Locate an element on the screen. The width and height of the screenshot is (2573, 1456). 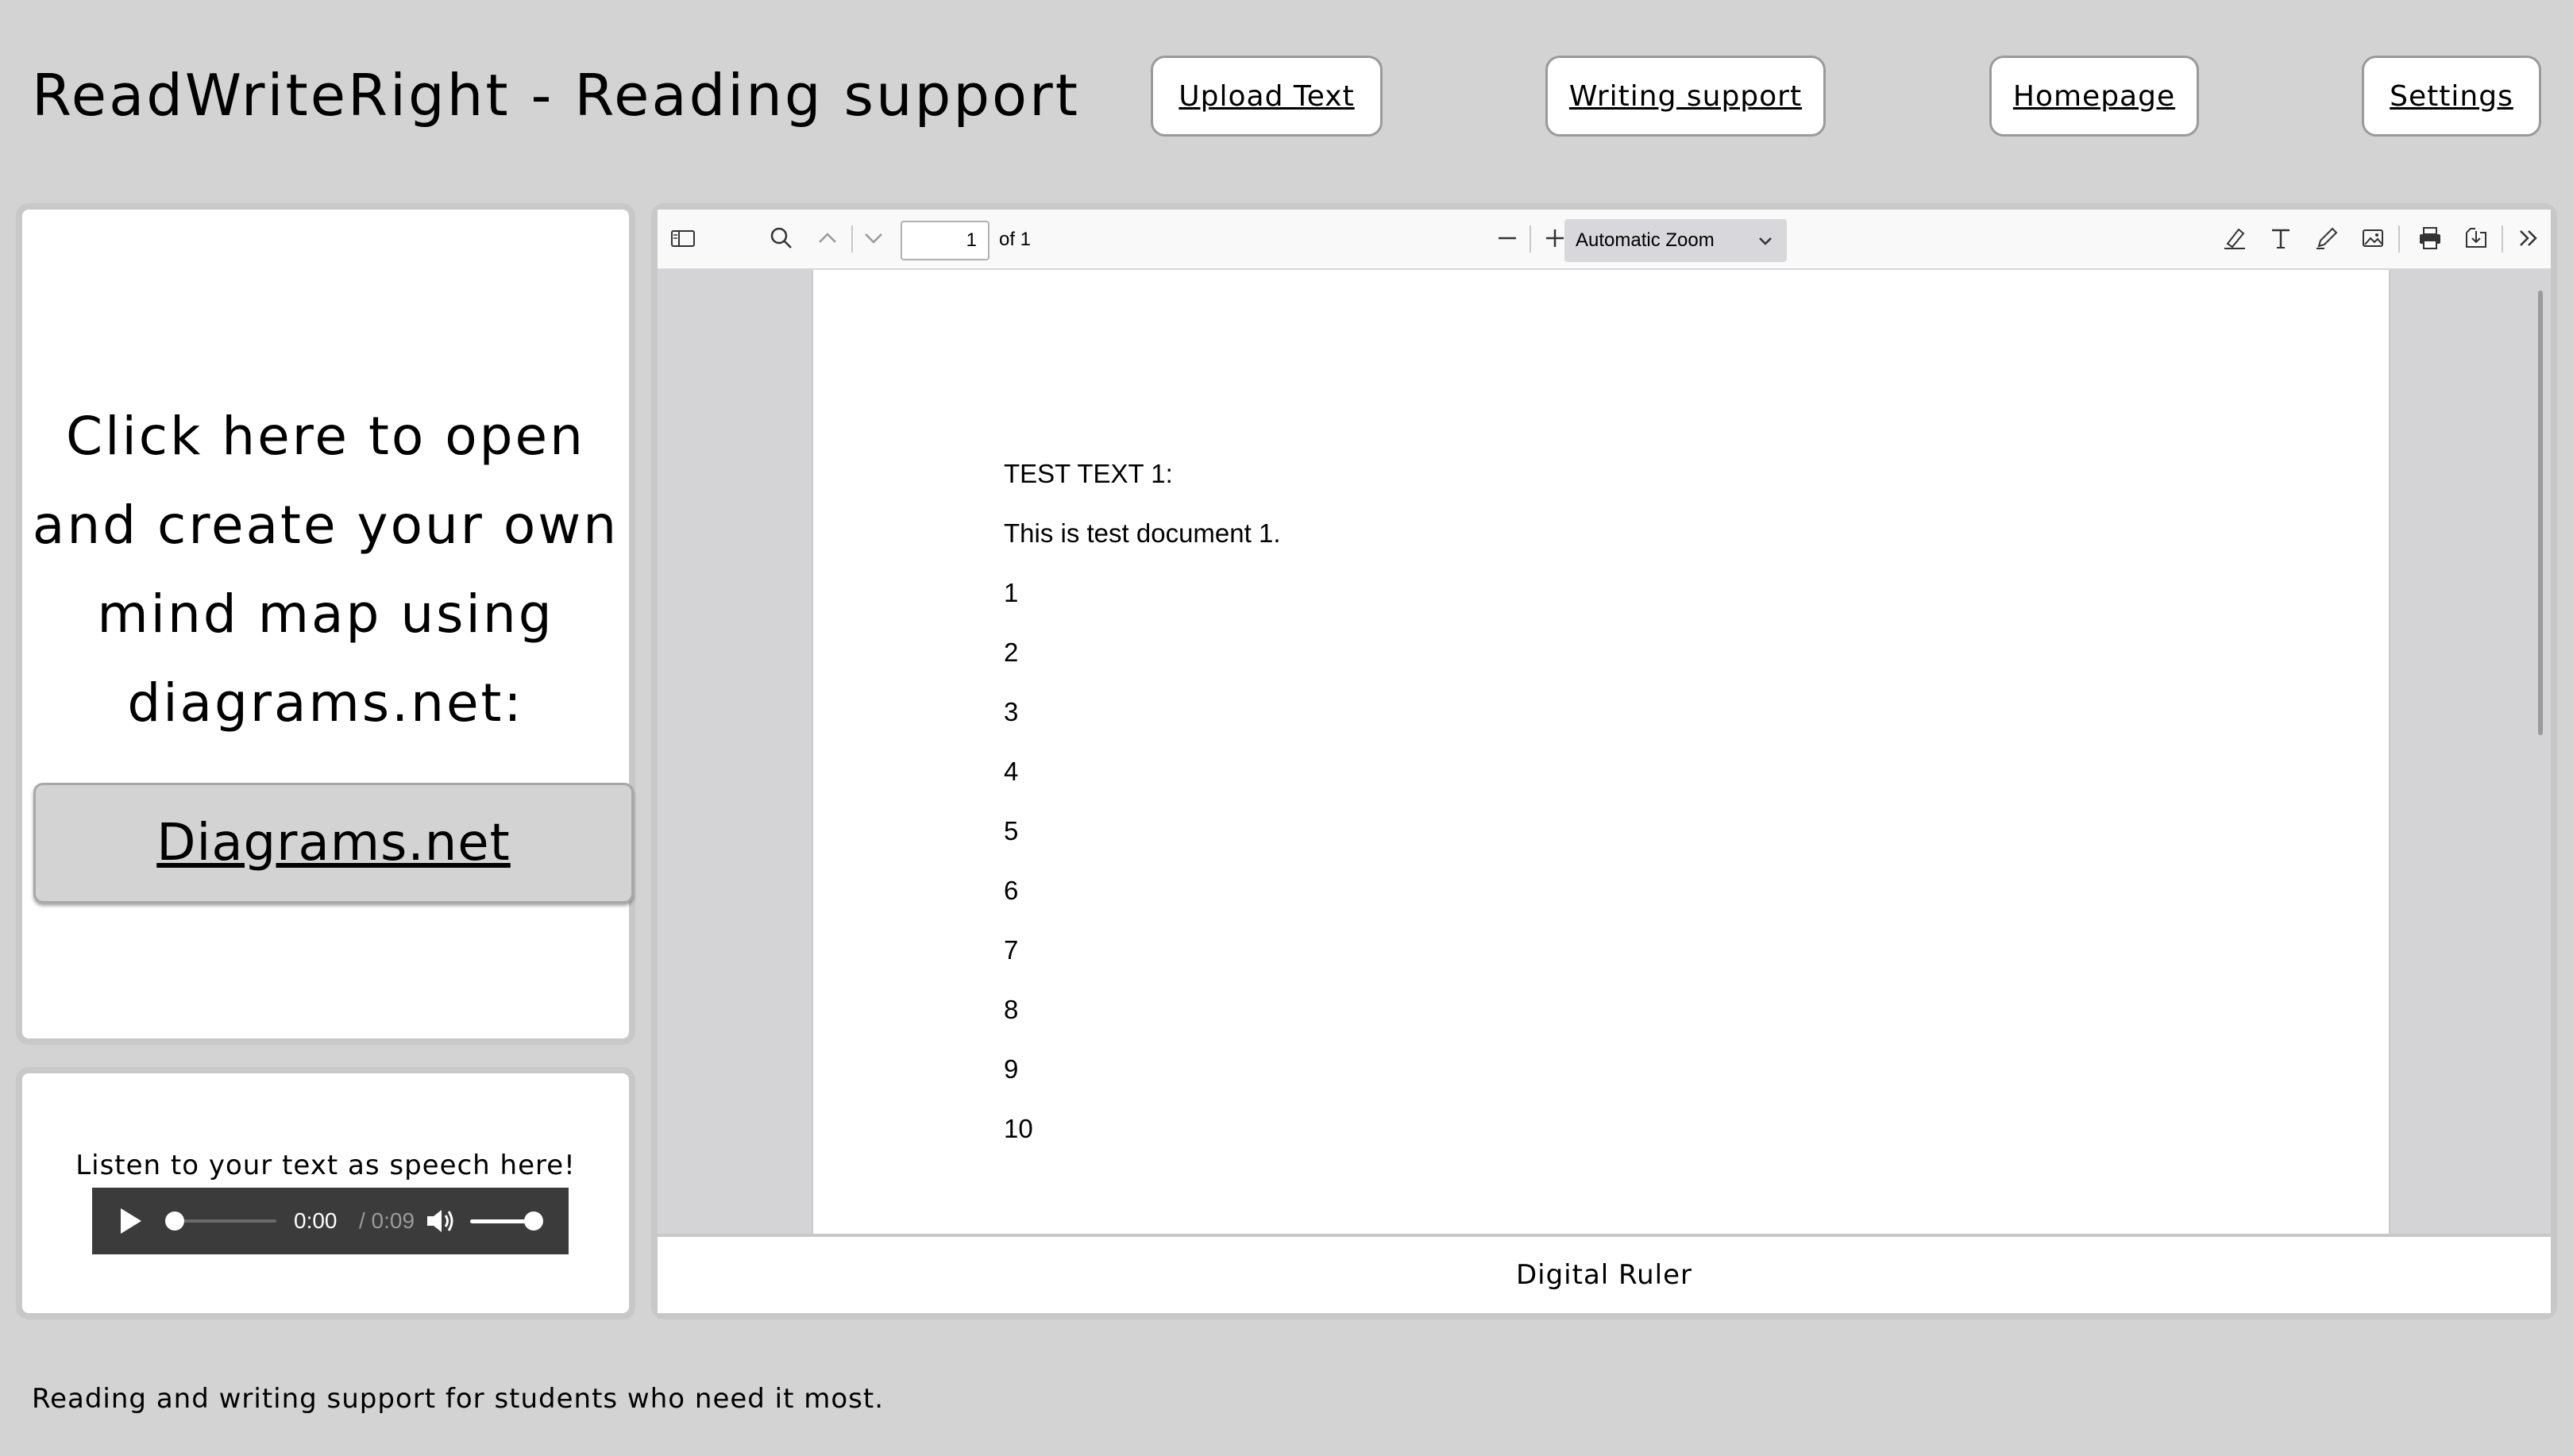
play-icon is located at coordinates (131, 1221).